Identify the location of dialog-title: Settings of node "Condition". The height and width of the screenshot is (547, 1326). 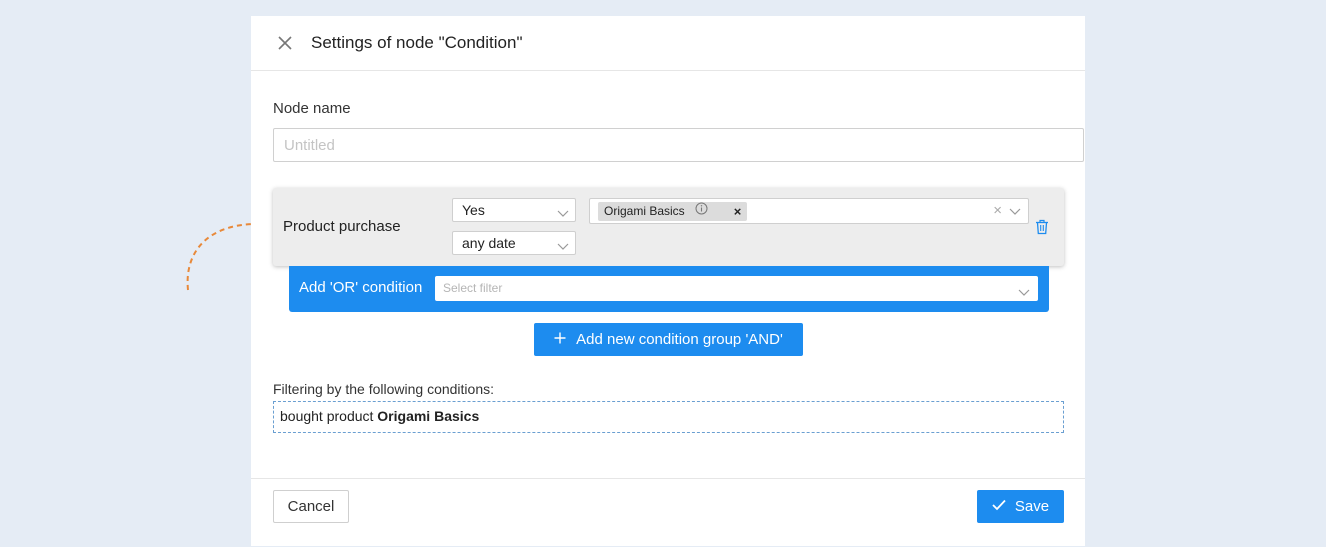
(417, 42).